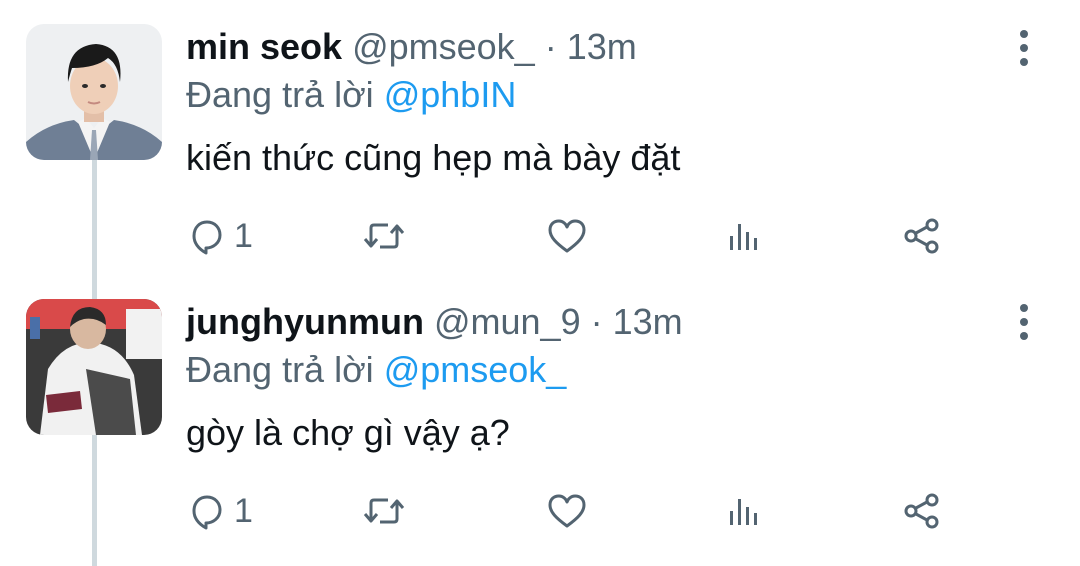 This screenshot has height=566, width=1080. Describe the element at coordinates (443, 46) in the screenshot. I see `user-handle: @pmseok_` at that location.